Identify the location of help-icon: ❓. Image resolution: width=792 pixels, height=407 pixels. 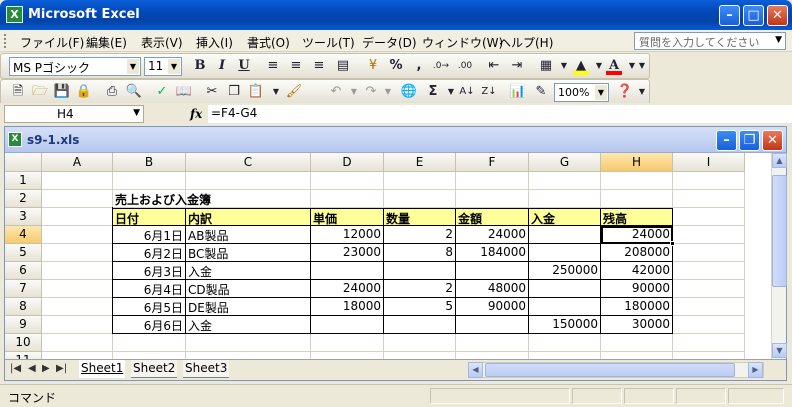
(625, 92).